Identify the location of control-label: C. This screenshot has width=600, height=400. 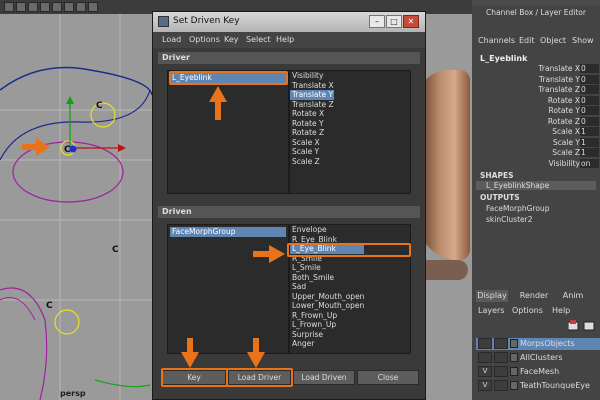
(67, 150).